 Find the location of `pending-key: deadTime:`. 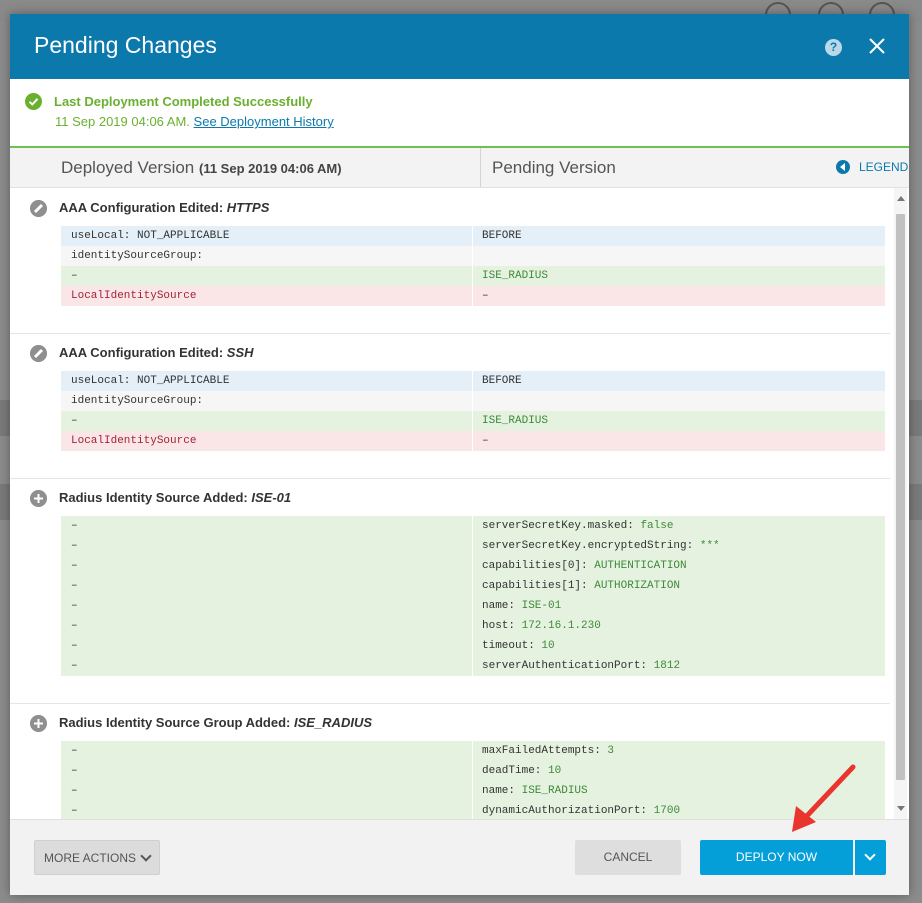

pending-key: deadTime: is located at coordinates (515, 771).